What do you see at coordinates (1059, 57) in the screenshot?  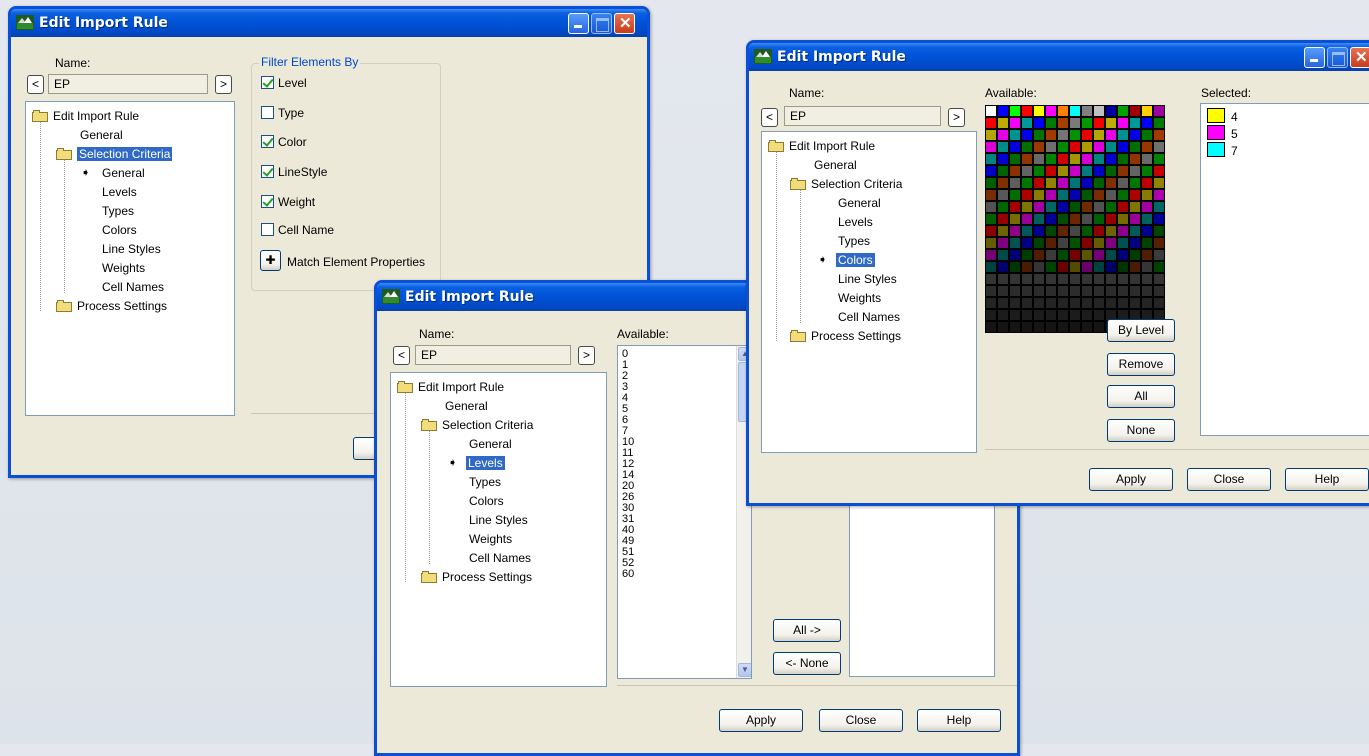 I see `title-bar: Edit Import Rule ✕` at bounding box center [1059, 57].